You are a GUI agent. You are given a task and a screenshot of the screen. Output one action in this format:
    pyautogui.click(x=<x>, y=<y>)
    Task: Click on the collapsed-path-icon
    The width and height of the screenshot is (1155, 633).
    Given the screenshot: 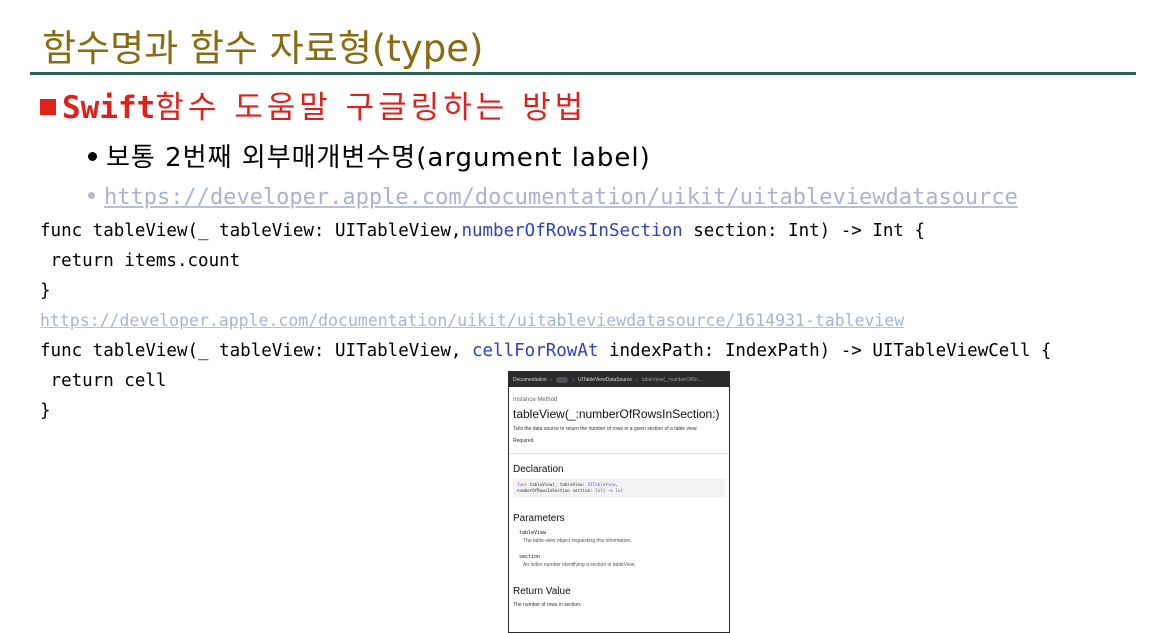 What is the action you would take?
    pyautogui.click(x=562, y=379)
    